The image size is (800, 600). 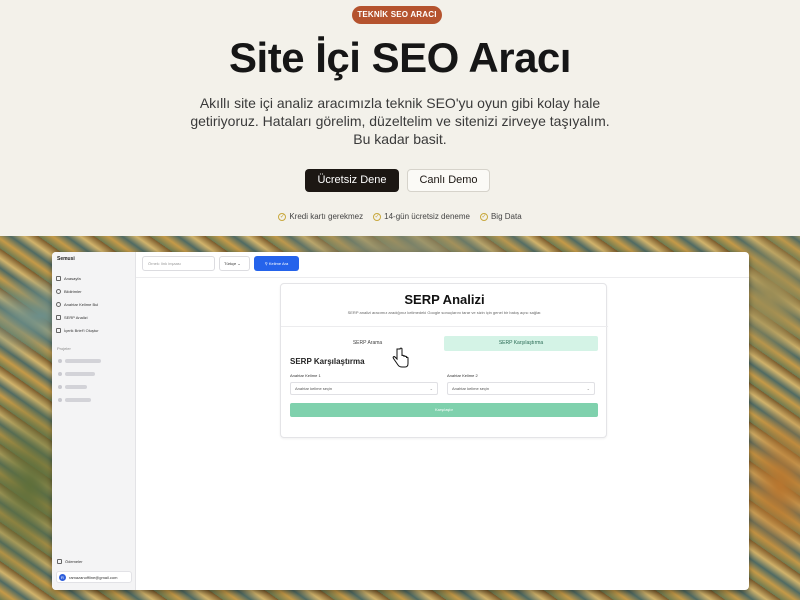 I want to click on language-value: Türkçe, so click(x=230, y=263).